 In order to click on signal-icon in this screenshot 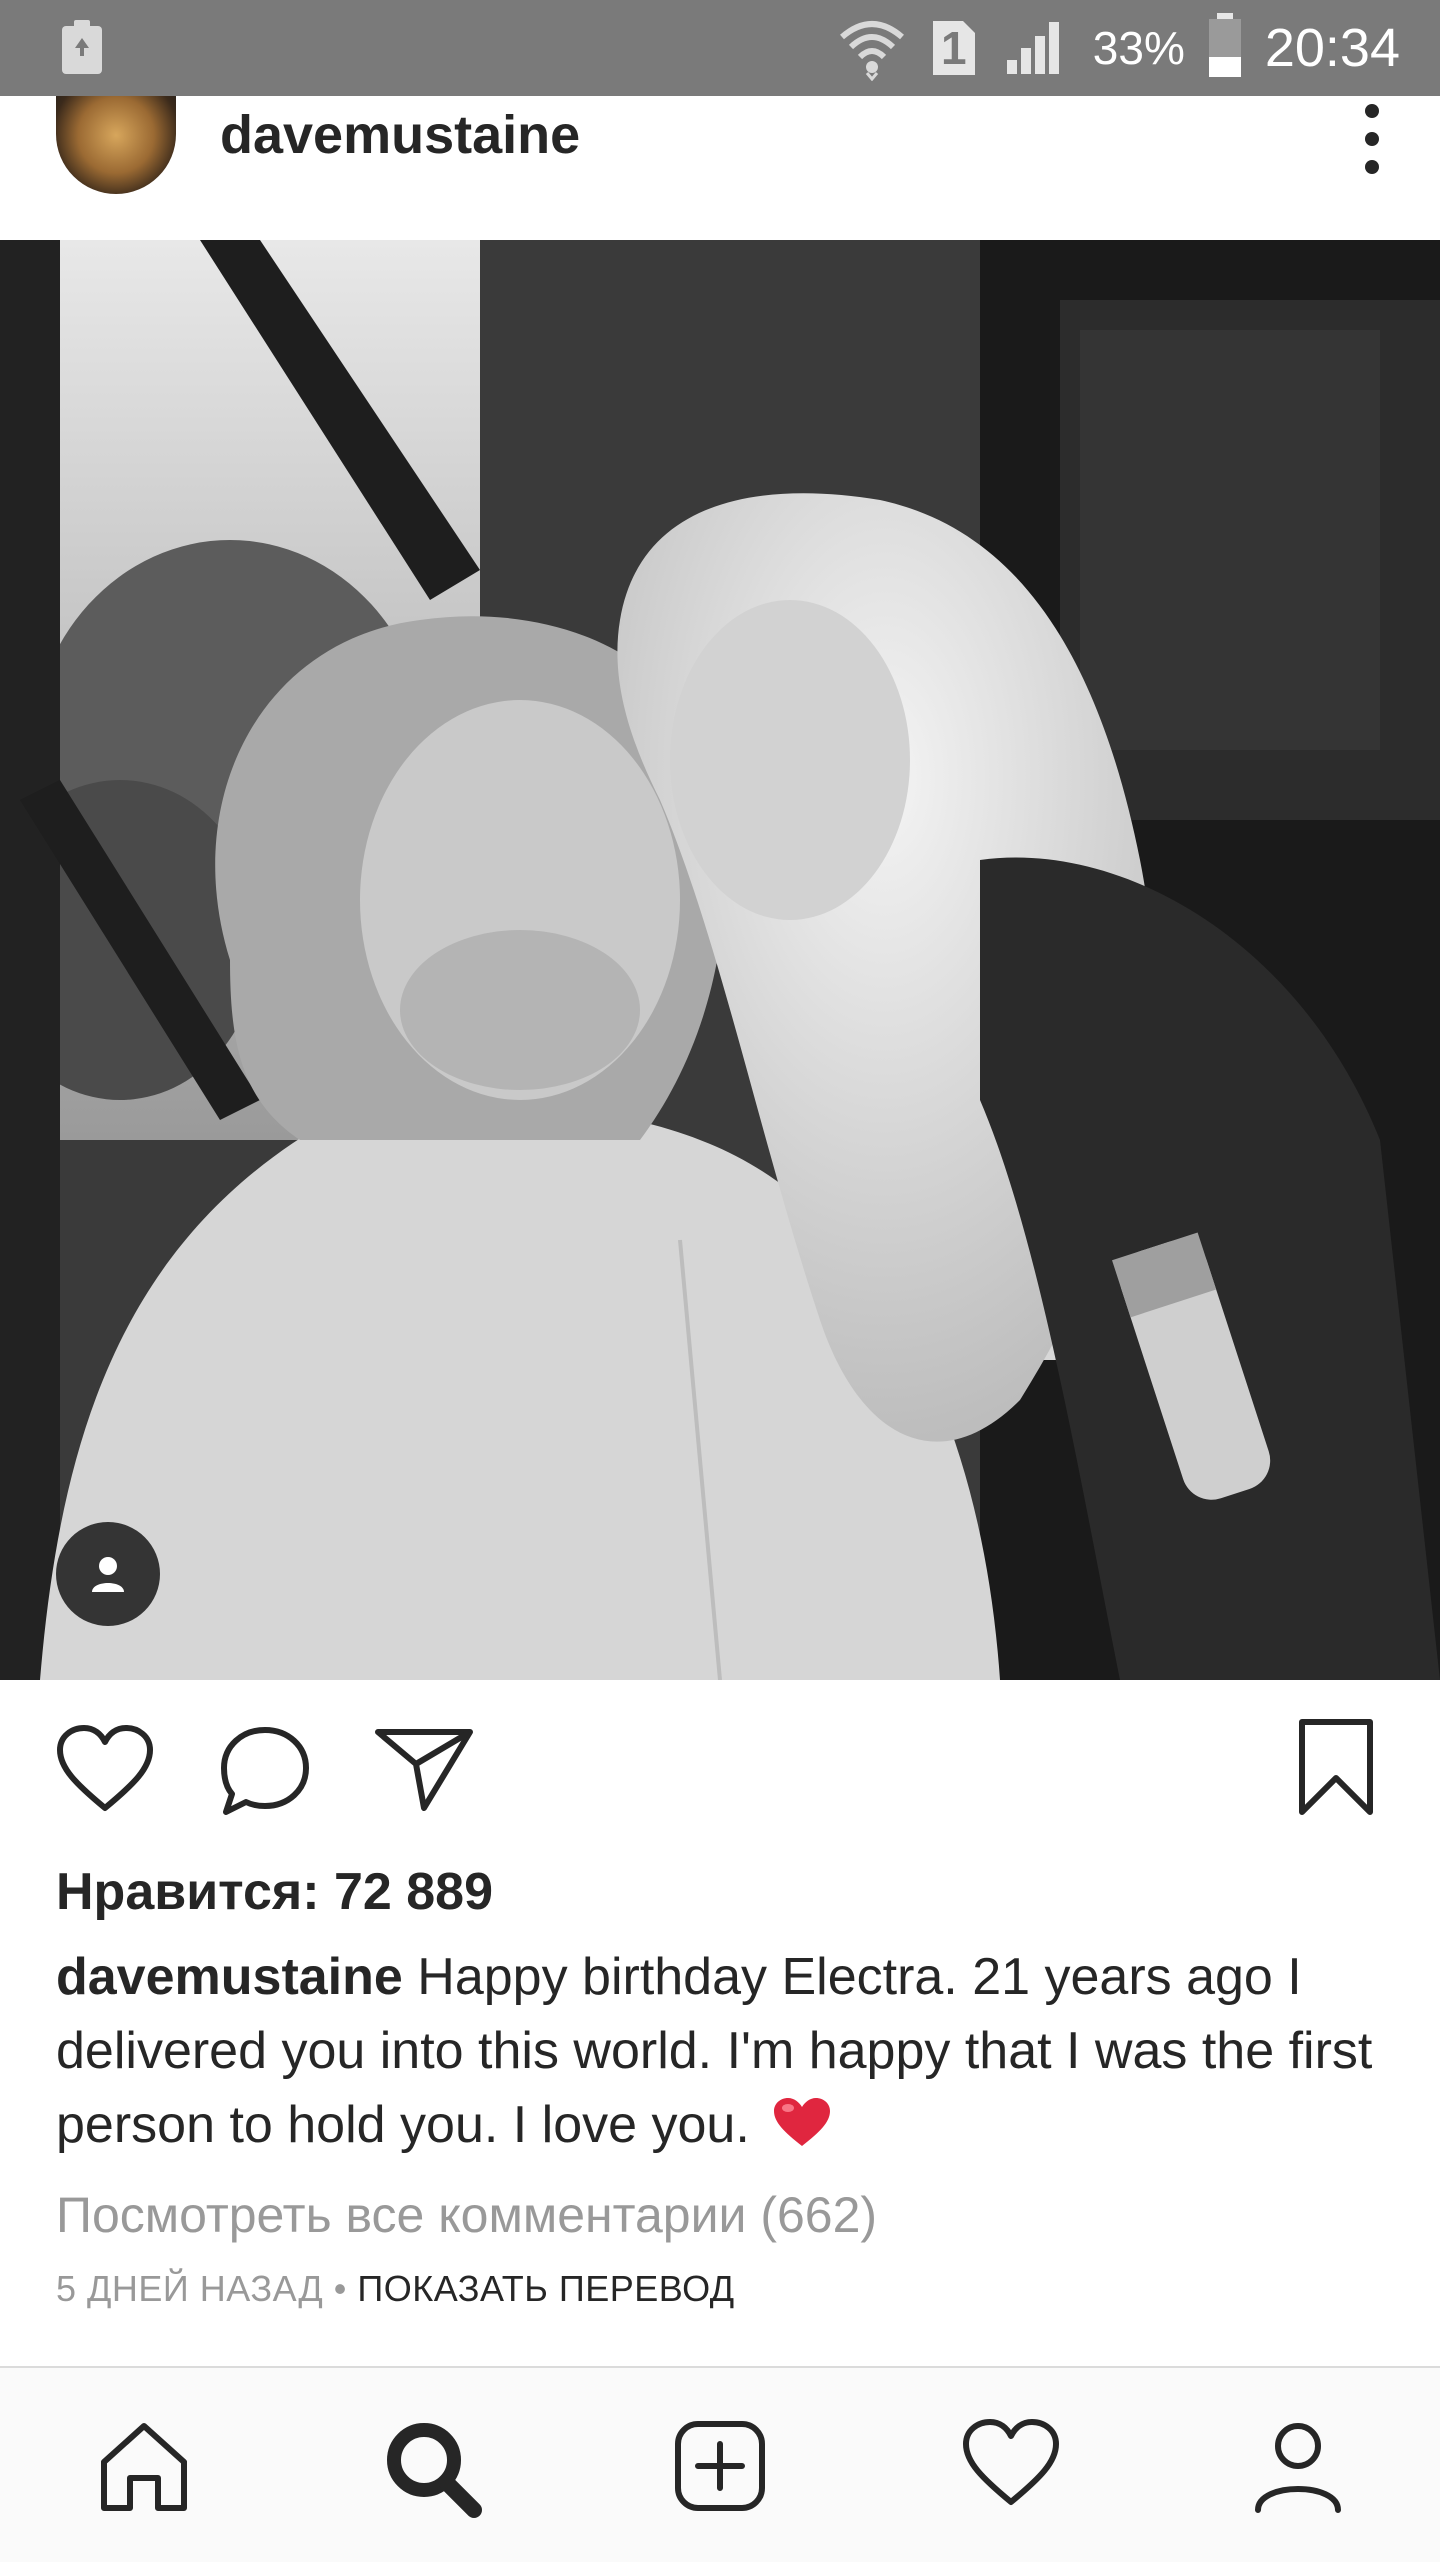, I will do `click(1036, 48)`.